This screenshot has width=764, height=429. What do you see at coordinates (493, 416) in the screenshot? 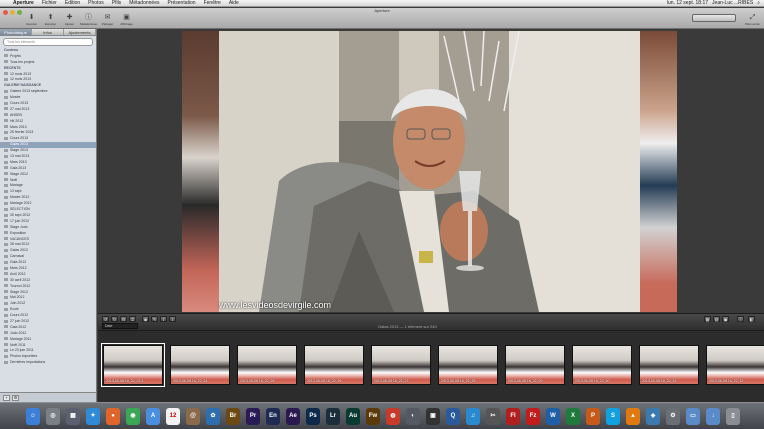
I see `movie-icon: ✂` at bounding box center [493, 416].